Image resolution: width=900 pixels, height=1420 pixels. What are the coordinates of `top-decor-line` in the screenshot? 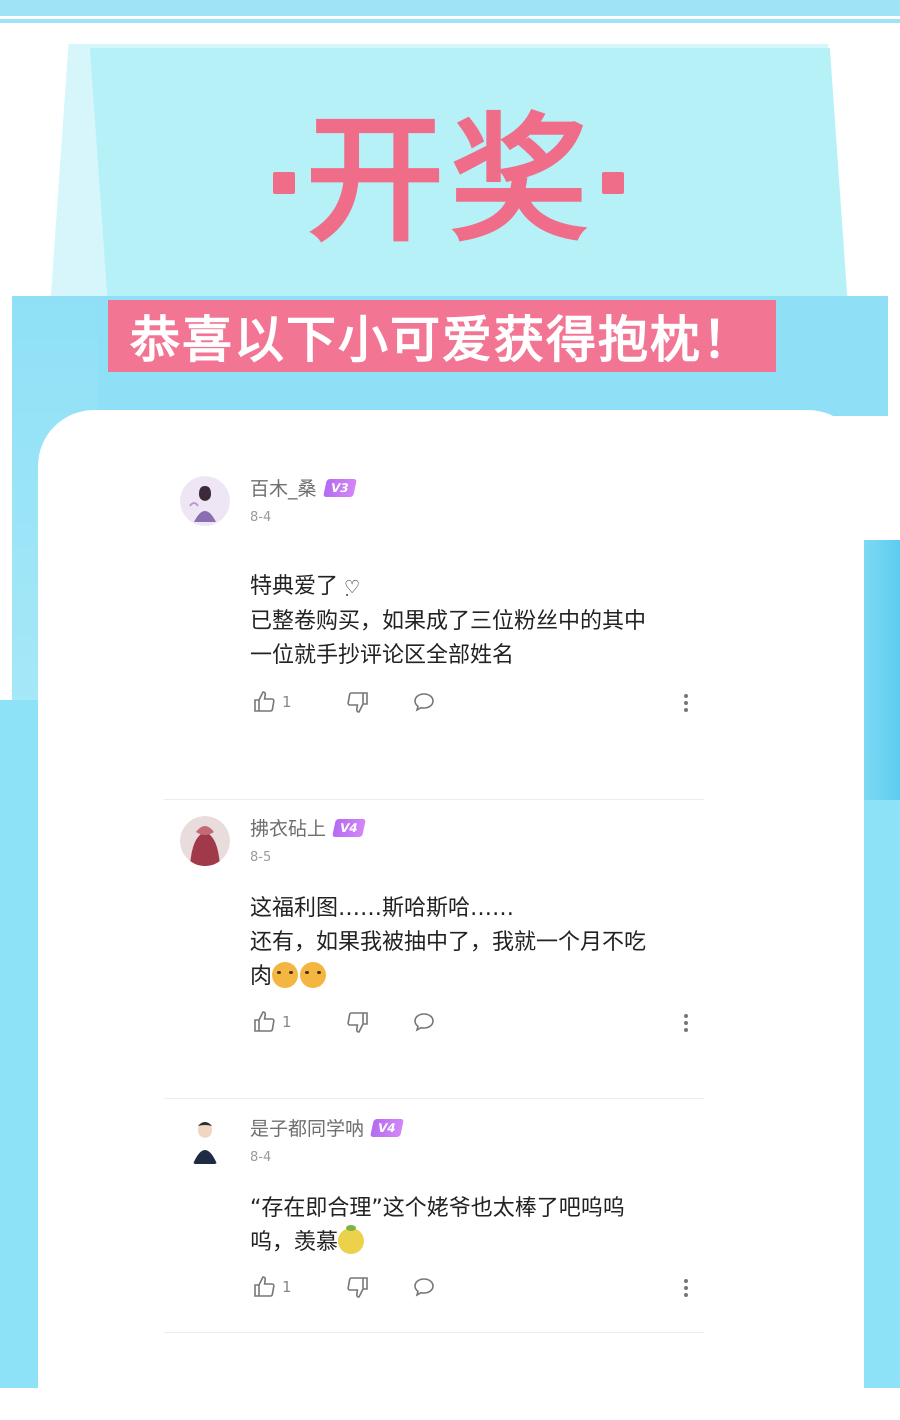 It's located at (450, 21).